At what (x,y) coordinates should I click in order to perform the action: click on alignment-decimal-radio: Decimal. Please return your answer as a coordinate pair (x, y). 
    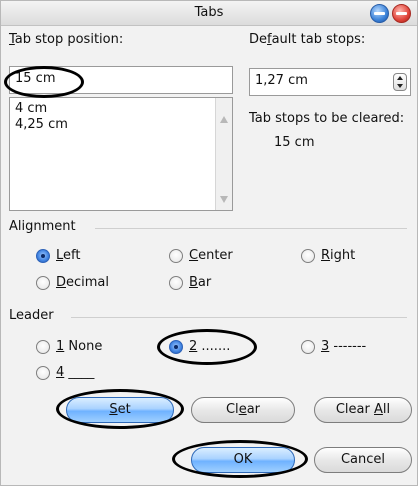
    Looking at the image, I should click on (72, 282).